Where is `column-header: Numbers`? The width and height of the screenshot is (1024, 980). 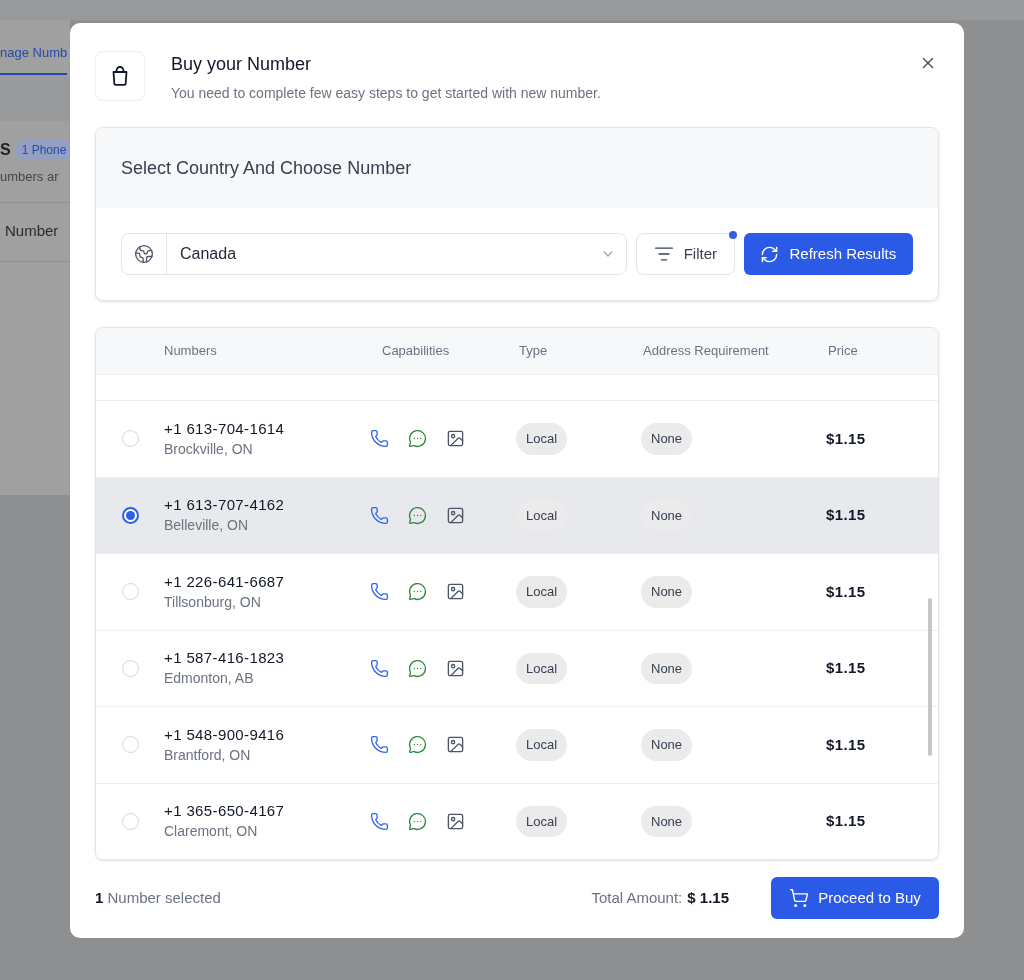 column-header: Numbers is located at coordinates (190, 351).